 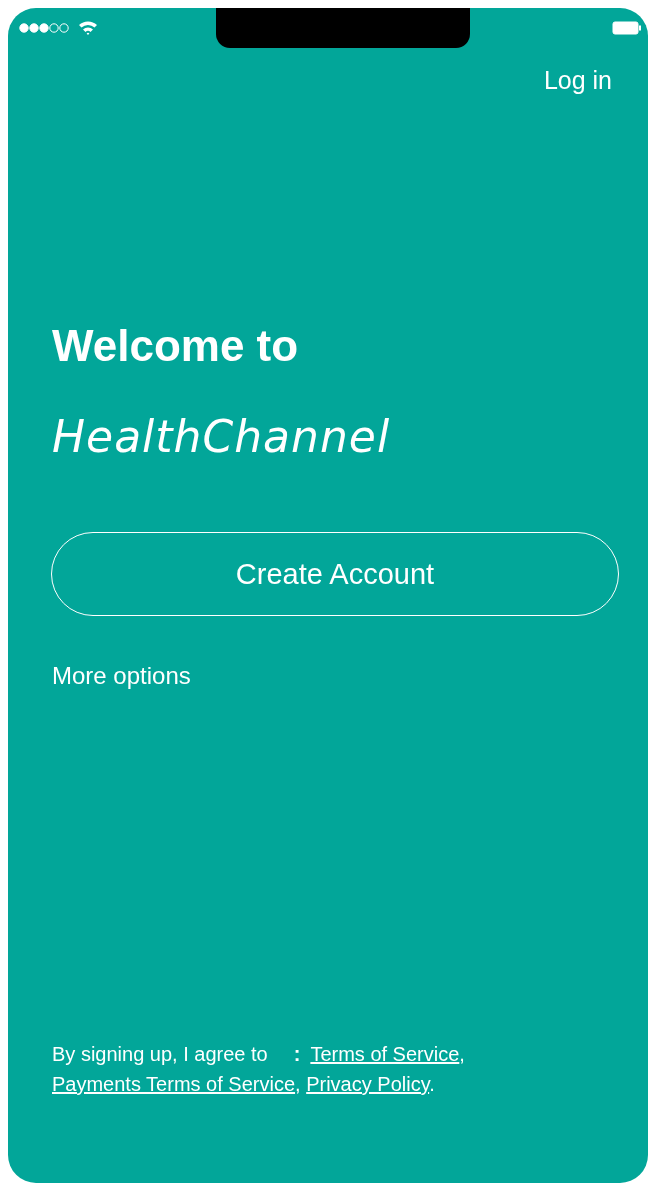 What do you see at coordinates (385, 1054) in the screenshot?
I see `policy-link: Terms of Service` at bounding box center [385, 1054].